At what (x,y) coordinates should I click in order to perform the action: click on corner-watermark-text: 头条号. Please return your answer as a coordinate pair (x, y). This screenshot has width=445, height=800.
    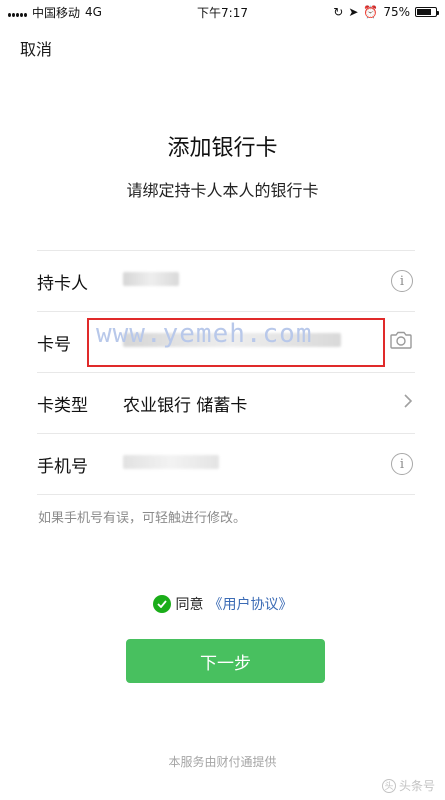
    Looking at the image, I should click on (416, 786).